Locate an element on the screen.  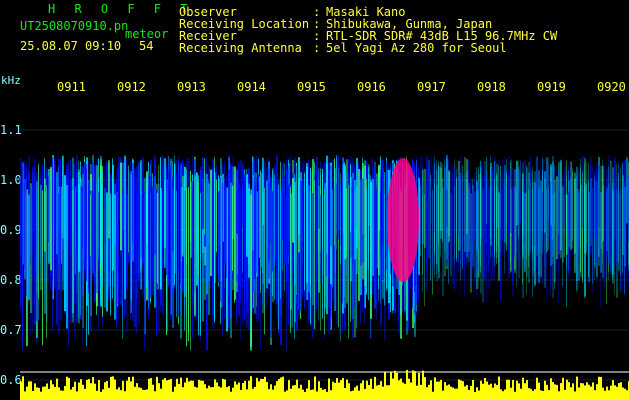
time-tick: 0918 is located at coordinates (491, 87).